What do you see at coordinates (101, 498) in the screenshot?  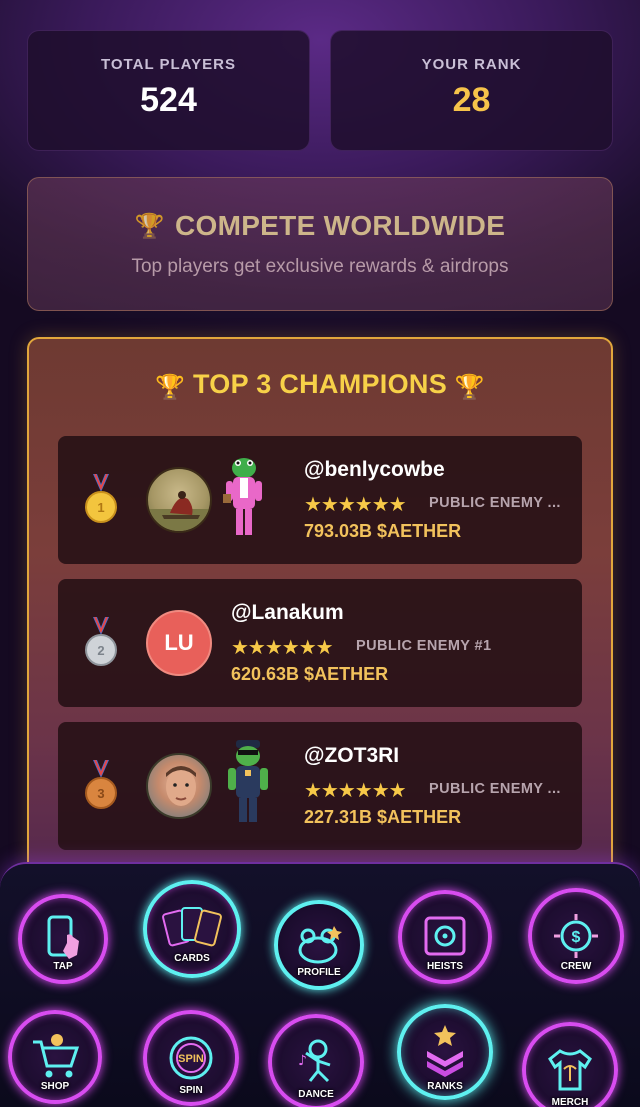 I see `gold-medal-icon: 1` at bounding box center [101, 498].